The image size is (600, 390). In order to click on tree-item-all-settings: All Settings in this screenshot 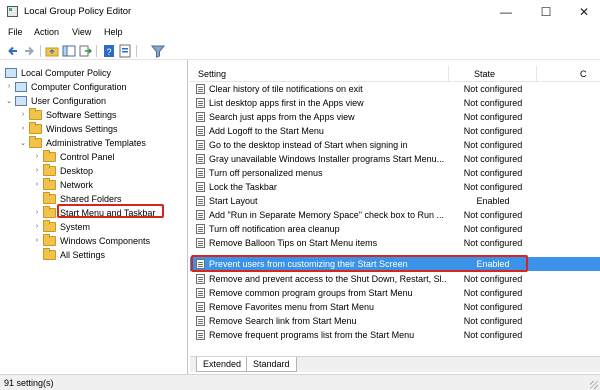, I will do `click(69, 254)`.